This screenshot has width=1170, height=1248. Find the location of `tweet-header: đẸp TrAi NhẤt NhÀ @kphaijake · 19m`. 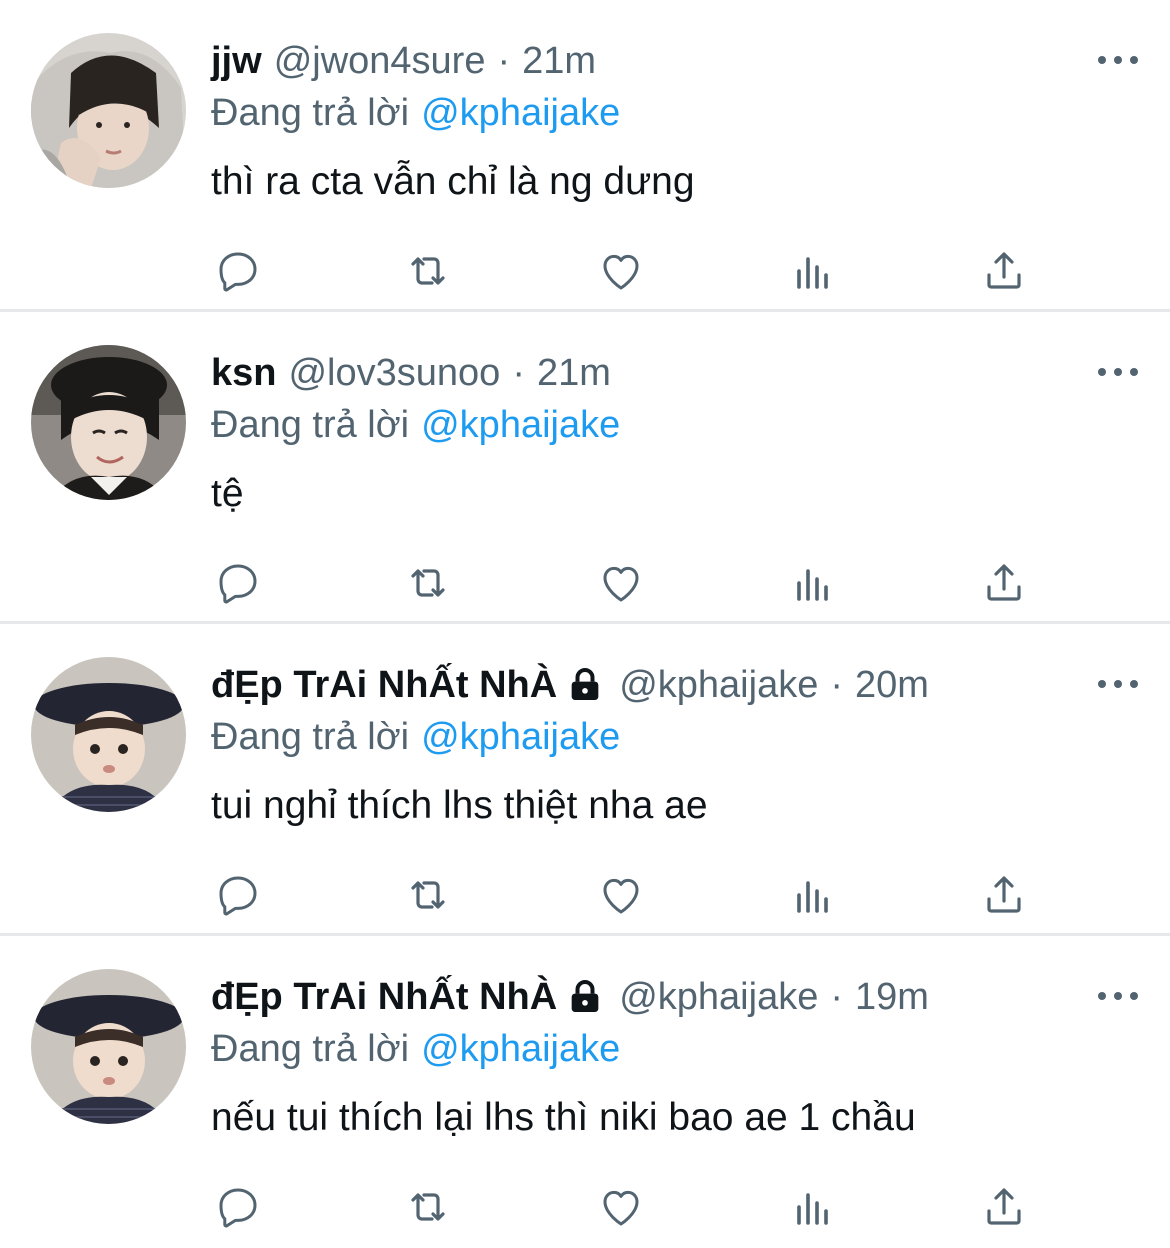

tweet-header: đẸp TrAi NhẤt NhÀ @kphaijake · 19m is located at coordinates (570, 997).